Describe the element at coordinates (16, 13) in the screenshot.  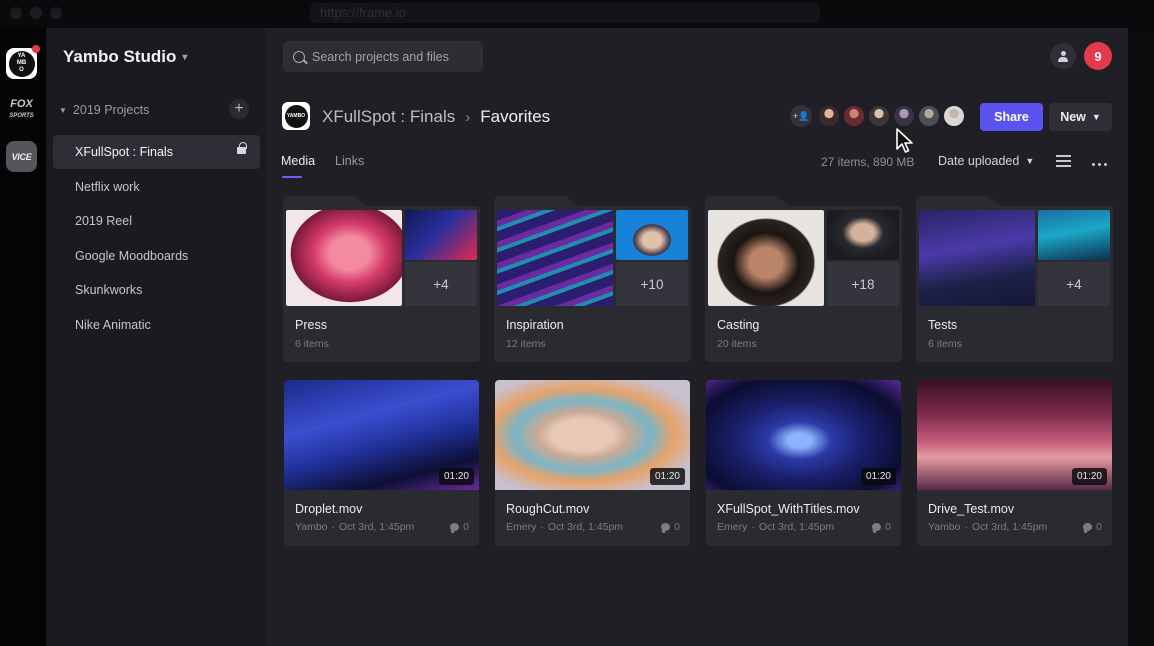
I see `close-window-dot` at that location.